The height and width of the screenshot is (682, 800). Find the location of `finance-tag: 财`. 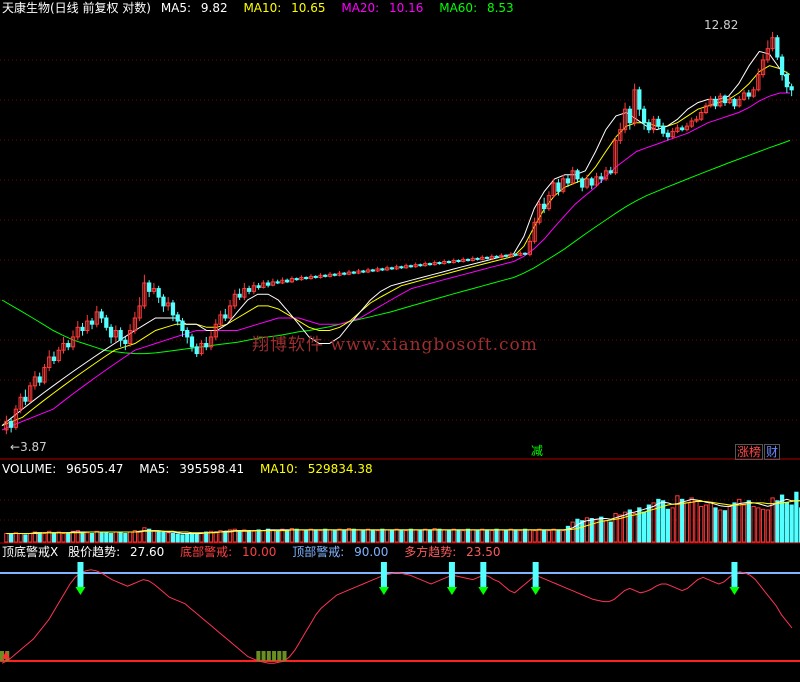

finance-tag: 财 is located at coordinates (772, 452).